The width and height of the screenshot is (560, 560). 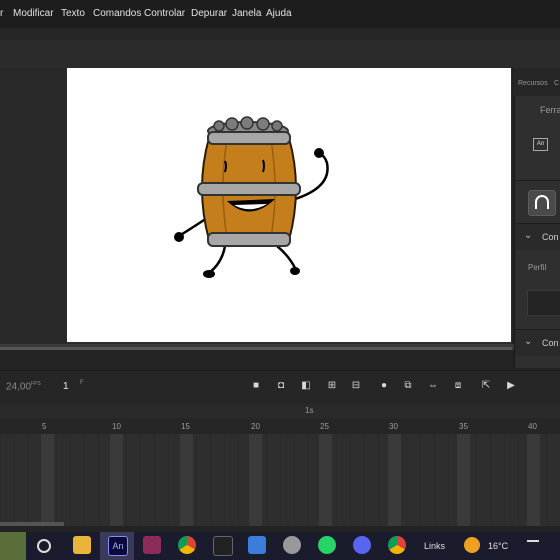 I want to click on menu-item-ajuda: Ajuda, so click(x=279, y=13).